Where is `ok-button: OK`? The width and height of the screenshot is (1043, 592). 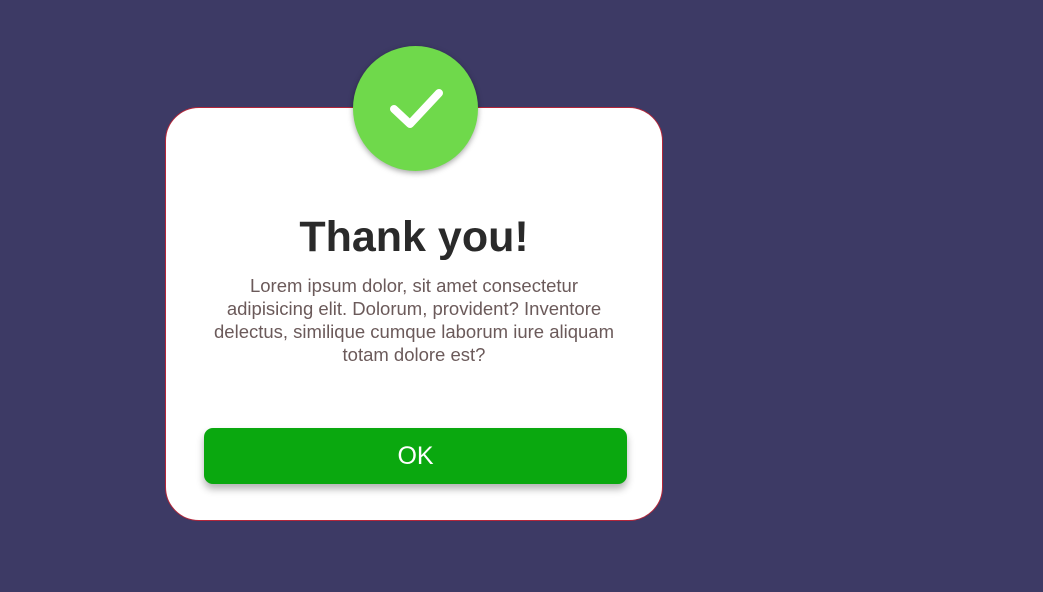 ok-button: OK is located at coordinates (415, 456).